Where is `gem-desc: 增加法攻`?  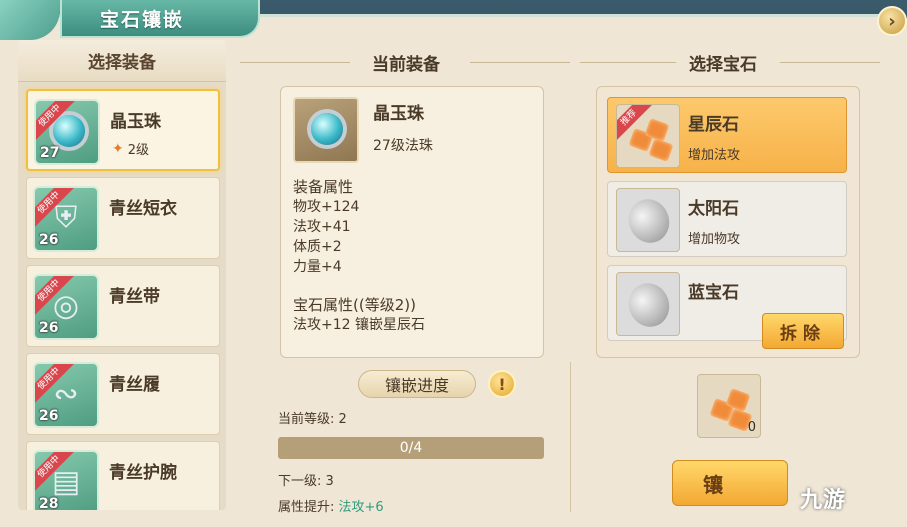 gem-desc: 增加法攻 is located at coordinates (714, 155).